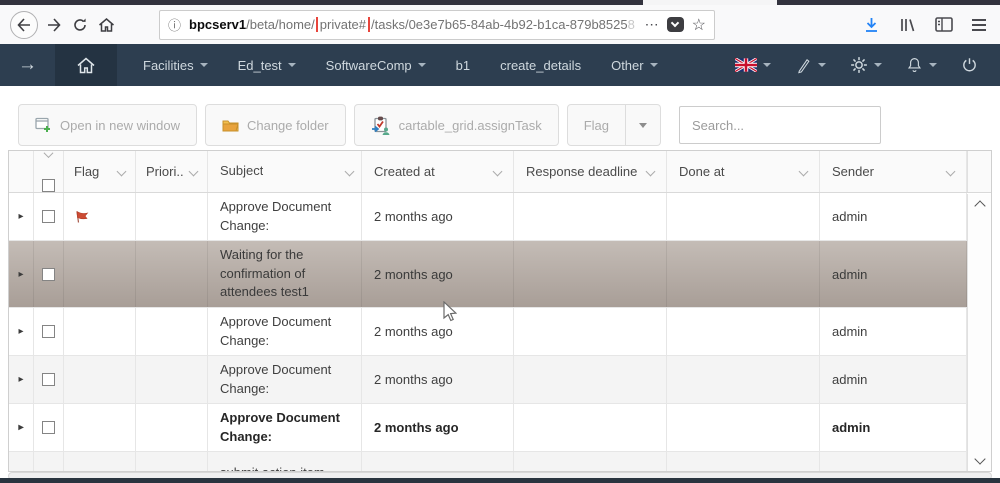 This screenshot has width=1000, height=483. I want to click on flag-dropdown-button, so click(644, 125).